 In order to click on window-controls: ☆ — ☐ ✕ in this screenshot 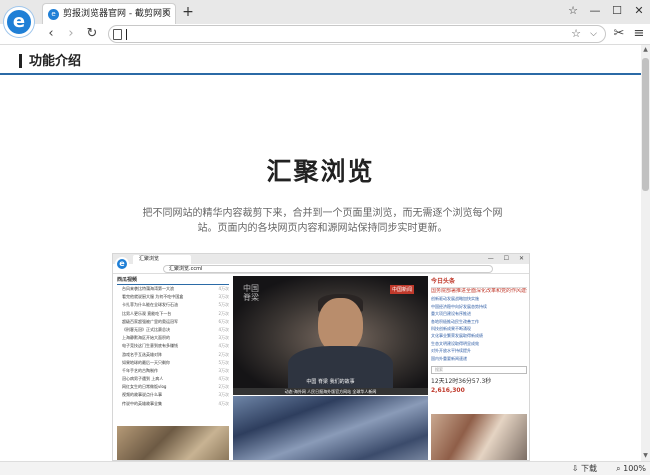, I will do `click(606, 11)`.